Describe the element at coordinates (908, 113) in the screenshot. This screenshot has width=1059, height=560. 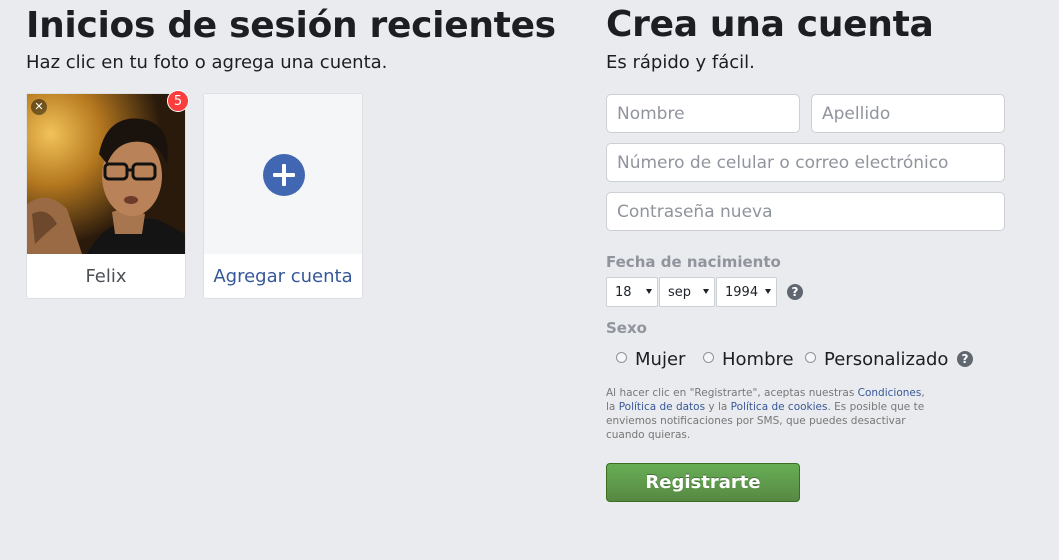
I see `last-name-input` at that location.